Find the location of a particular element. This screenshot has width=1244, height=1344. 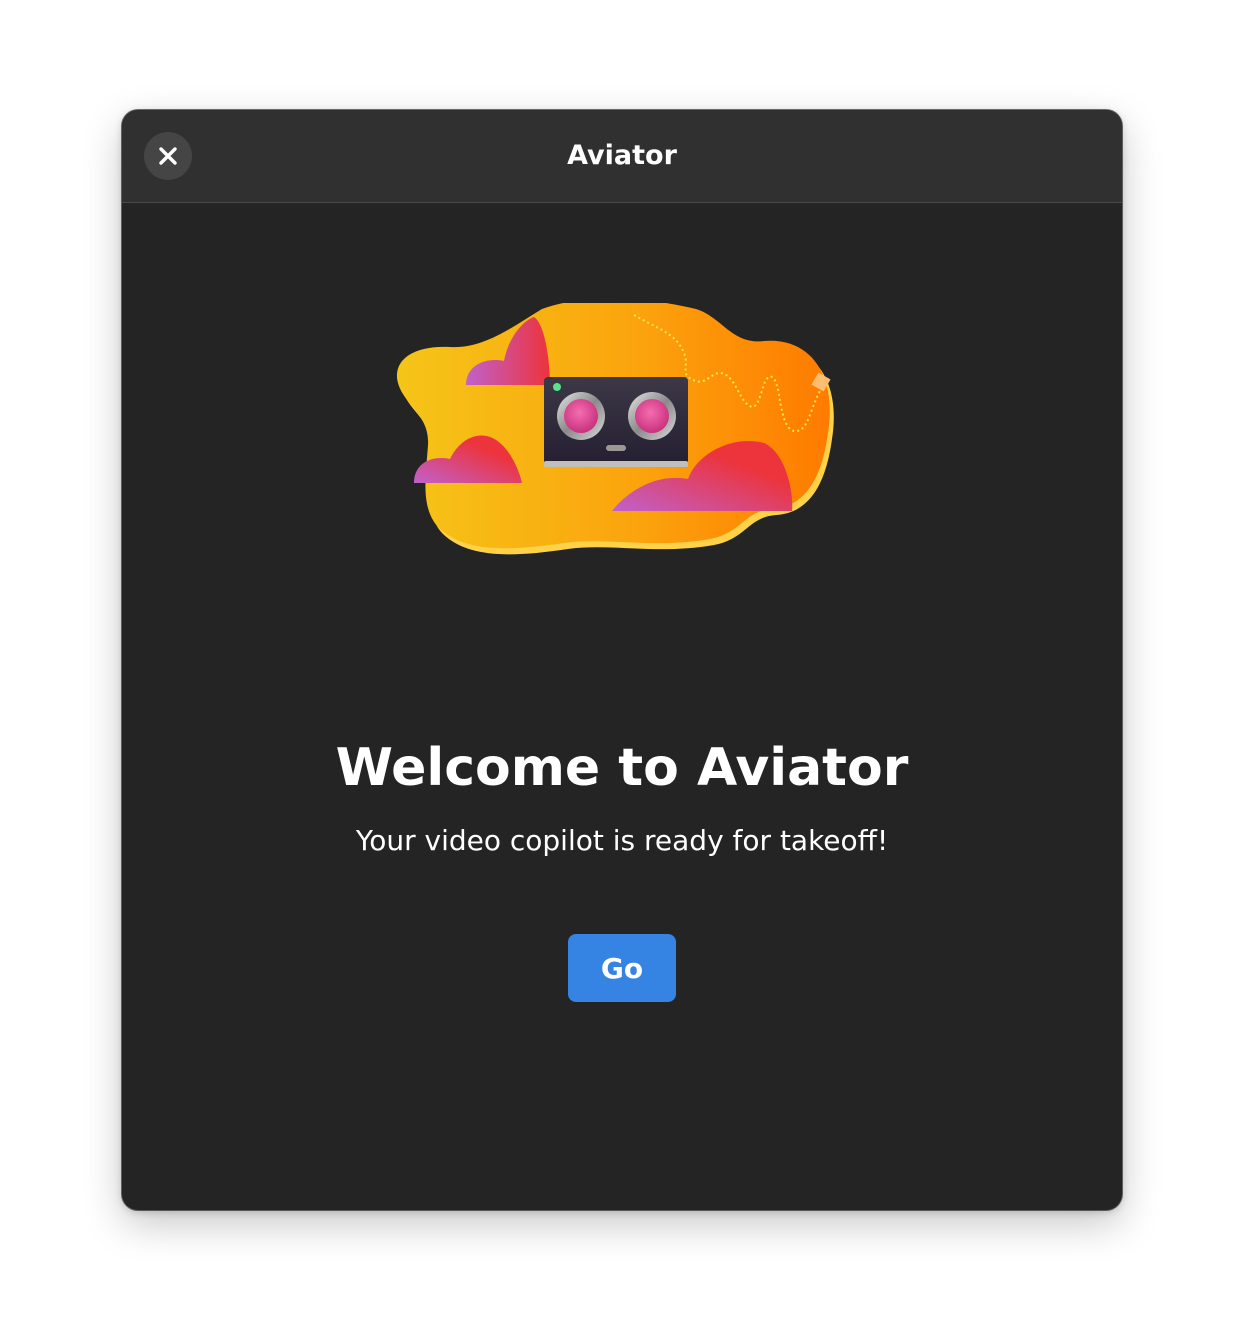

welcome-title: Welcome to Aviator is located at coordinates (622, 768).